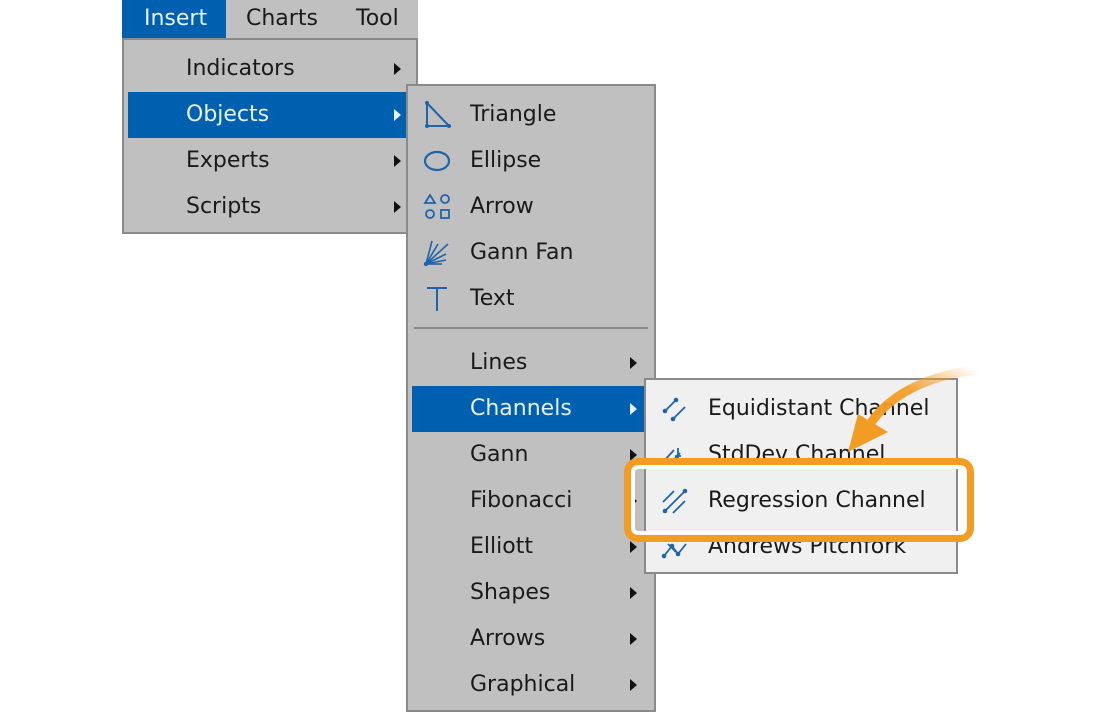 This screenshot has height=712, width=1100. I want to click on menu-separator, so click(531, 328).